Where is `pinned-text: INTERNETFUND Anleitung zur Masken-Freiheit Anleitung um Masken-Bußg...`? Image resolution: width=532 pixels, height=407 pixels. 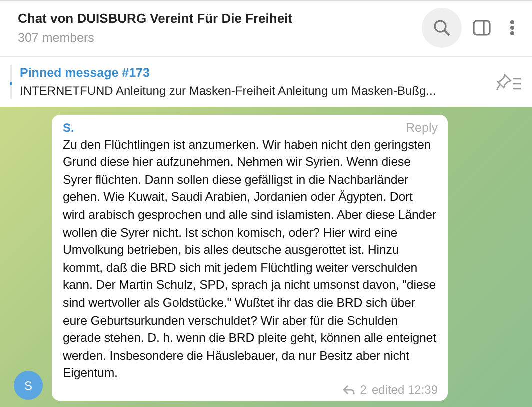
pinned-text: INTERNETFUND Anleitung zur Masken-Freiheit Anleitung um Masken-Bußg... is located at coordinates (258, 91).